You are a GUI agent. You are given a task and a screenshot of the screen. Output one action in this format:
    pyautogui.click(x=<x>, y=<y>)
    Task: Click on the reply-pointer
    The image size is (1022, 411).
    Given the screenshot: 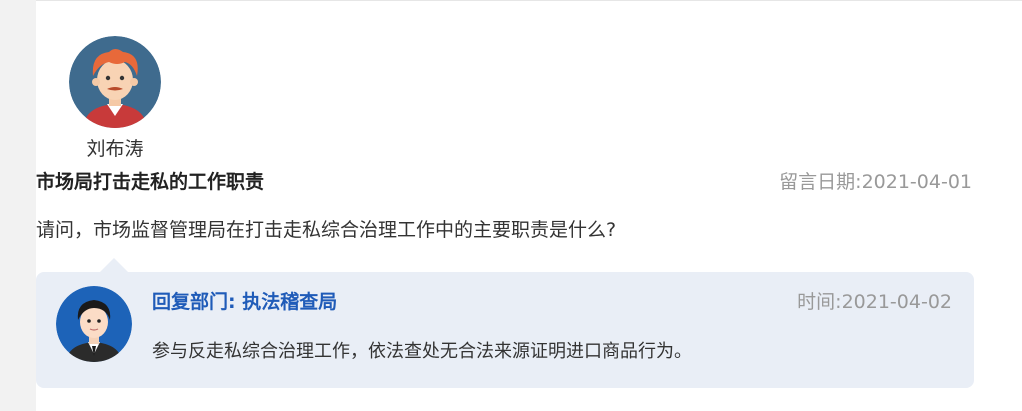 What is the action you would take?
    pyautogui.click(x=114, y=265)
    